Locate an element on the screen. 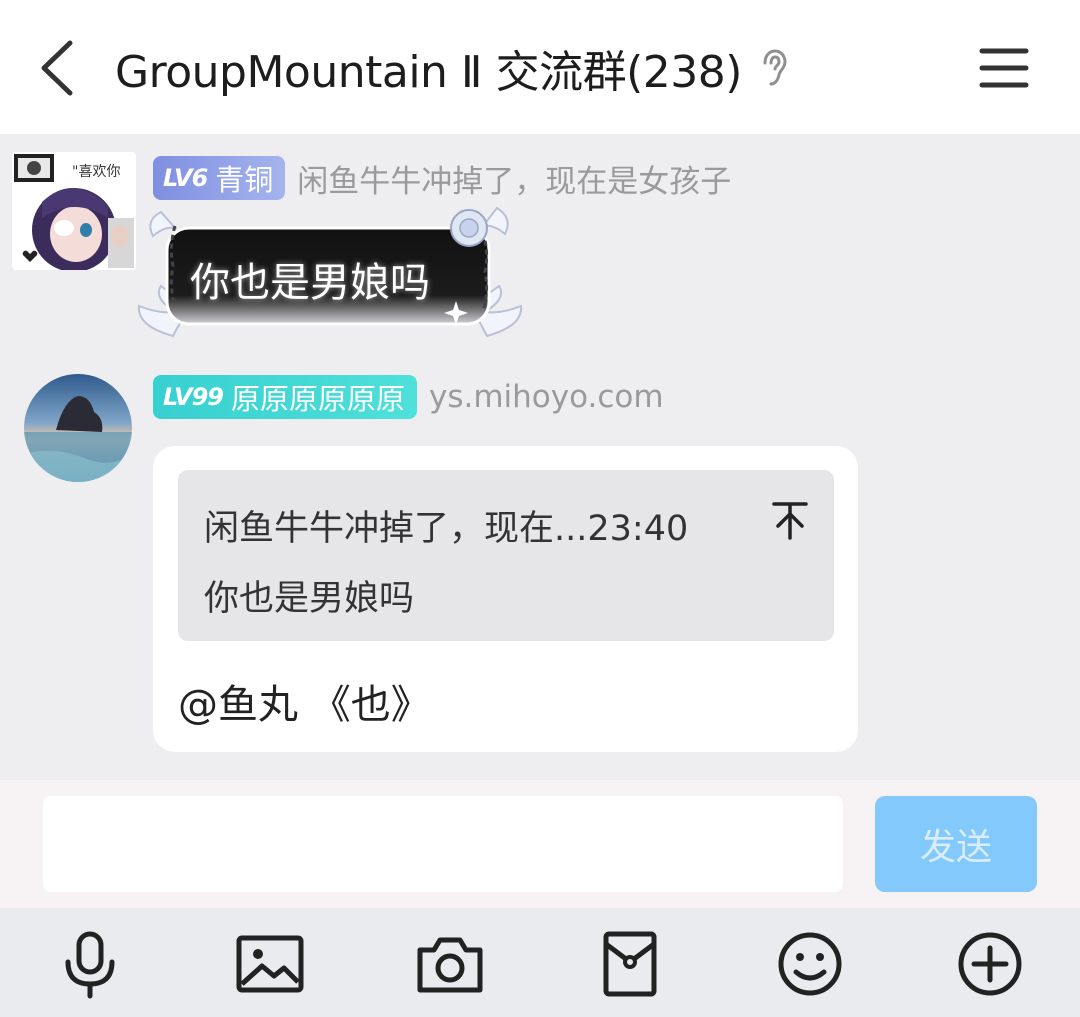 This screenshot has height=1017, width=1080. quote-text: 你也是男娘吗 is located at coordinates (309, 599).